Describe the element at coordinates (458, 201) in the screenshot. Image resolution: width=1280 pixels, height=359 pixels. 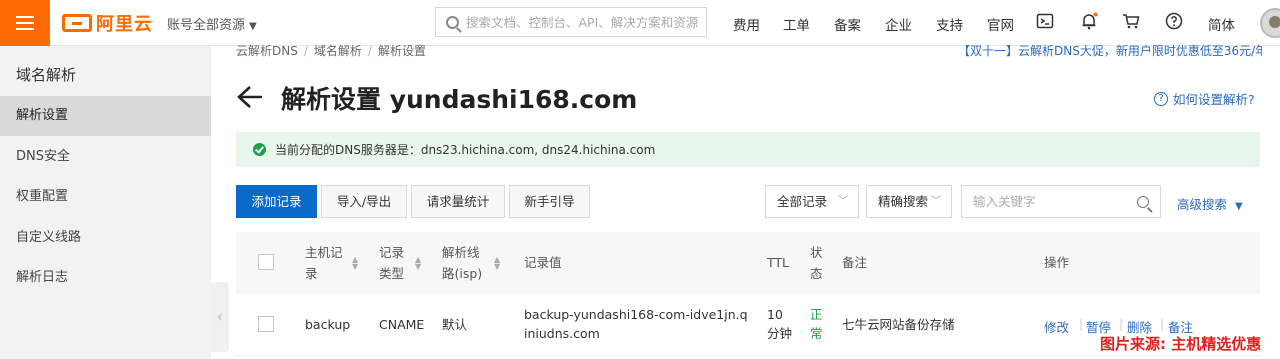
I see `request-stats-button: 请求量统计` at that location.